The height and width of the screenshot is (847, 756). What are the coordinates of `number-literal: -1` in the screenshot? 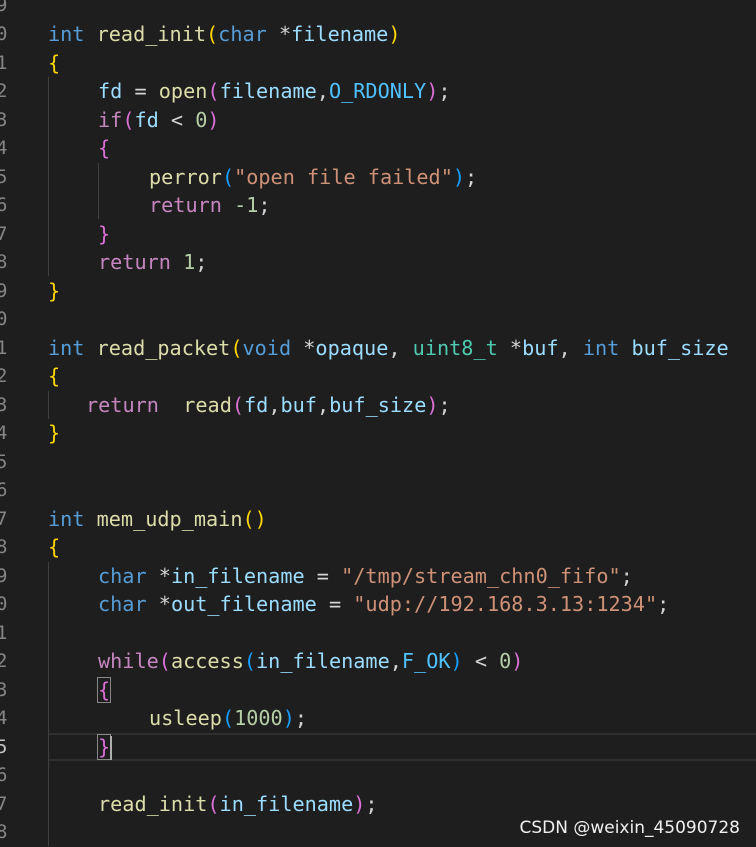 It's located at (246, 205).